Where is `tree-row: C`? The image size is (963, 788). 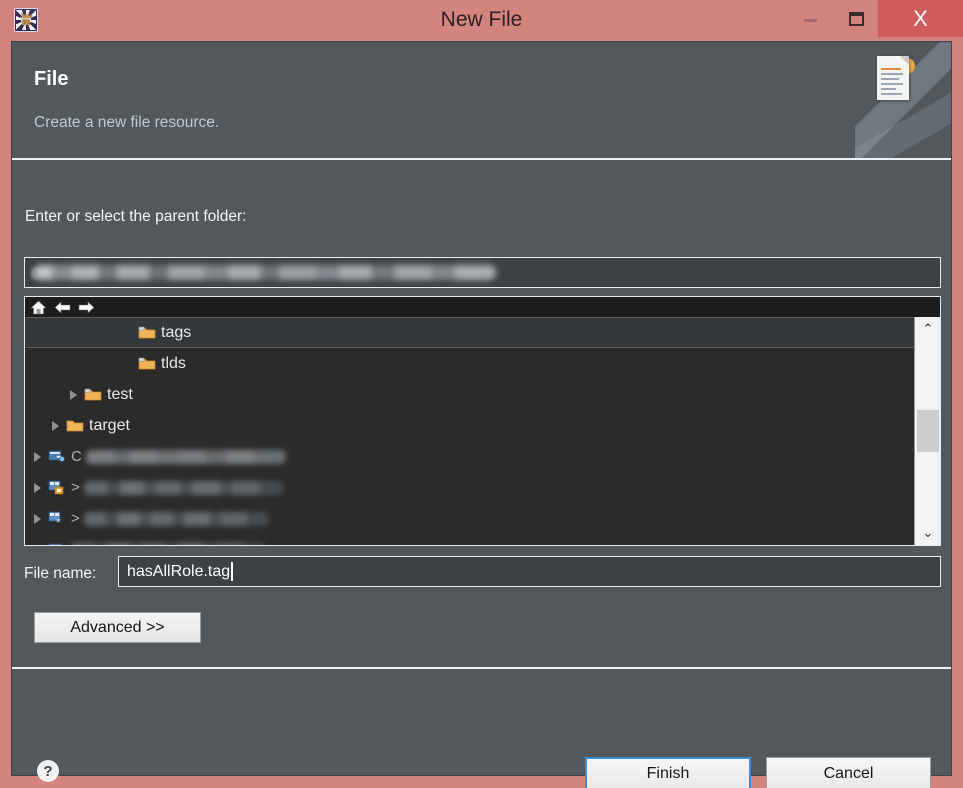 tree-row: C is located at coordinates (469, 456).